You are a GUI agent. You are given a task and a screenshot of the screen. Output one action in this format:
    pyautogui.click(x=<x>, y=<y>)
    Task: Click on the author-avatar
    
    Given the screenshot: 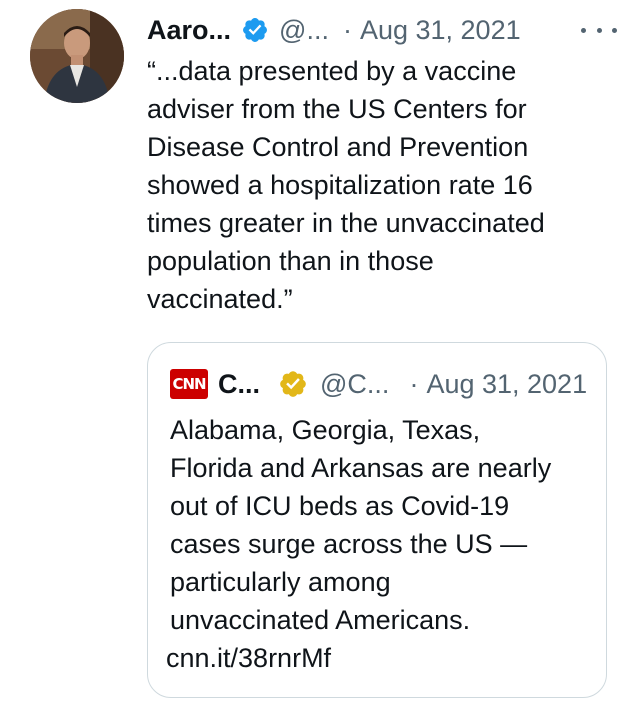 What is the action you would take?
    pyautogui.click(x=77, y=56)
    